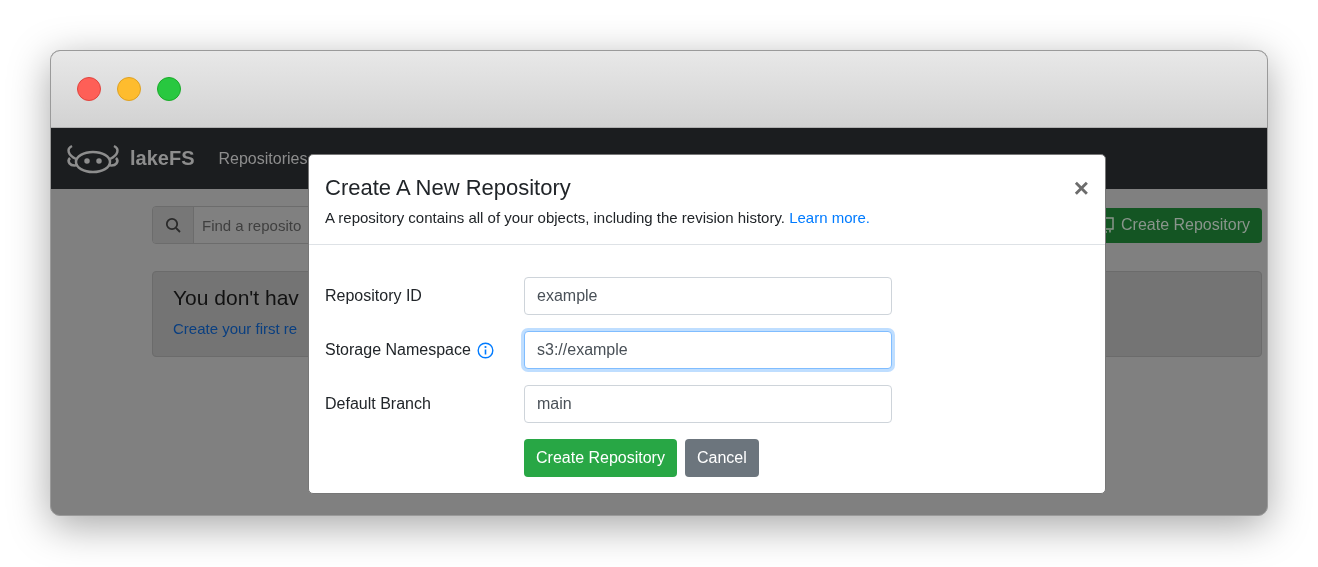  Describe the element at coordinates (598, 217) in the screenshot. I see `dialog-description: A repository contains all of your objects, including the revision history. Learn more.` at that location.